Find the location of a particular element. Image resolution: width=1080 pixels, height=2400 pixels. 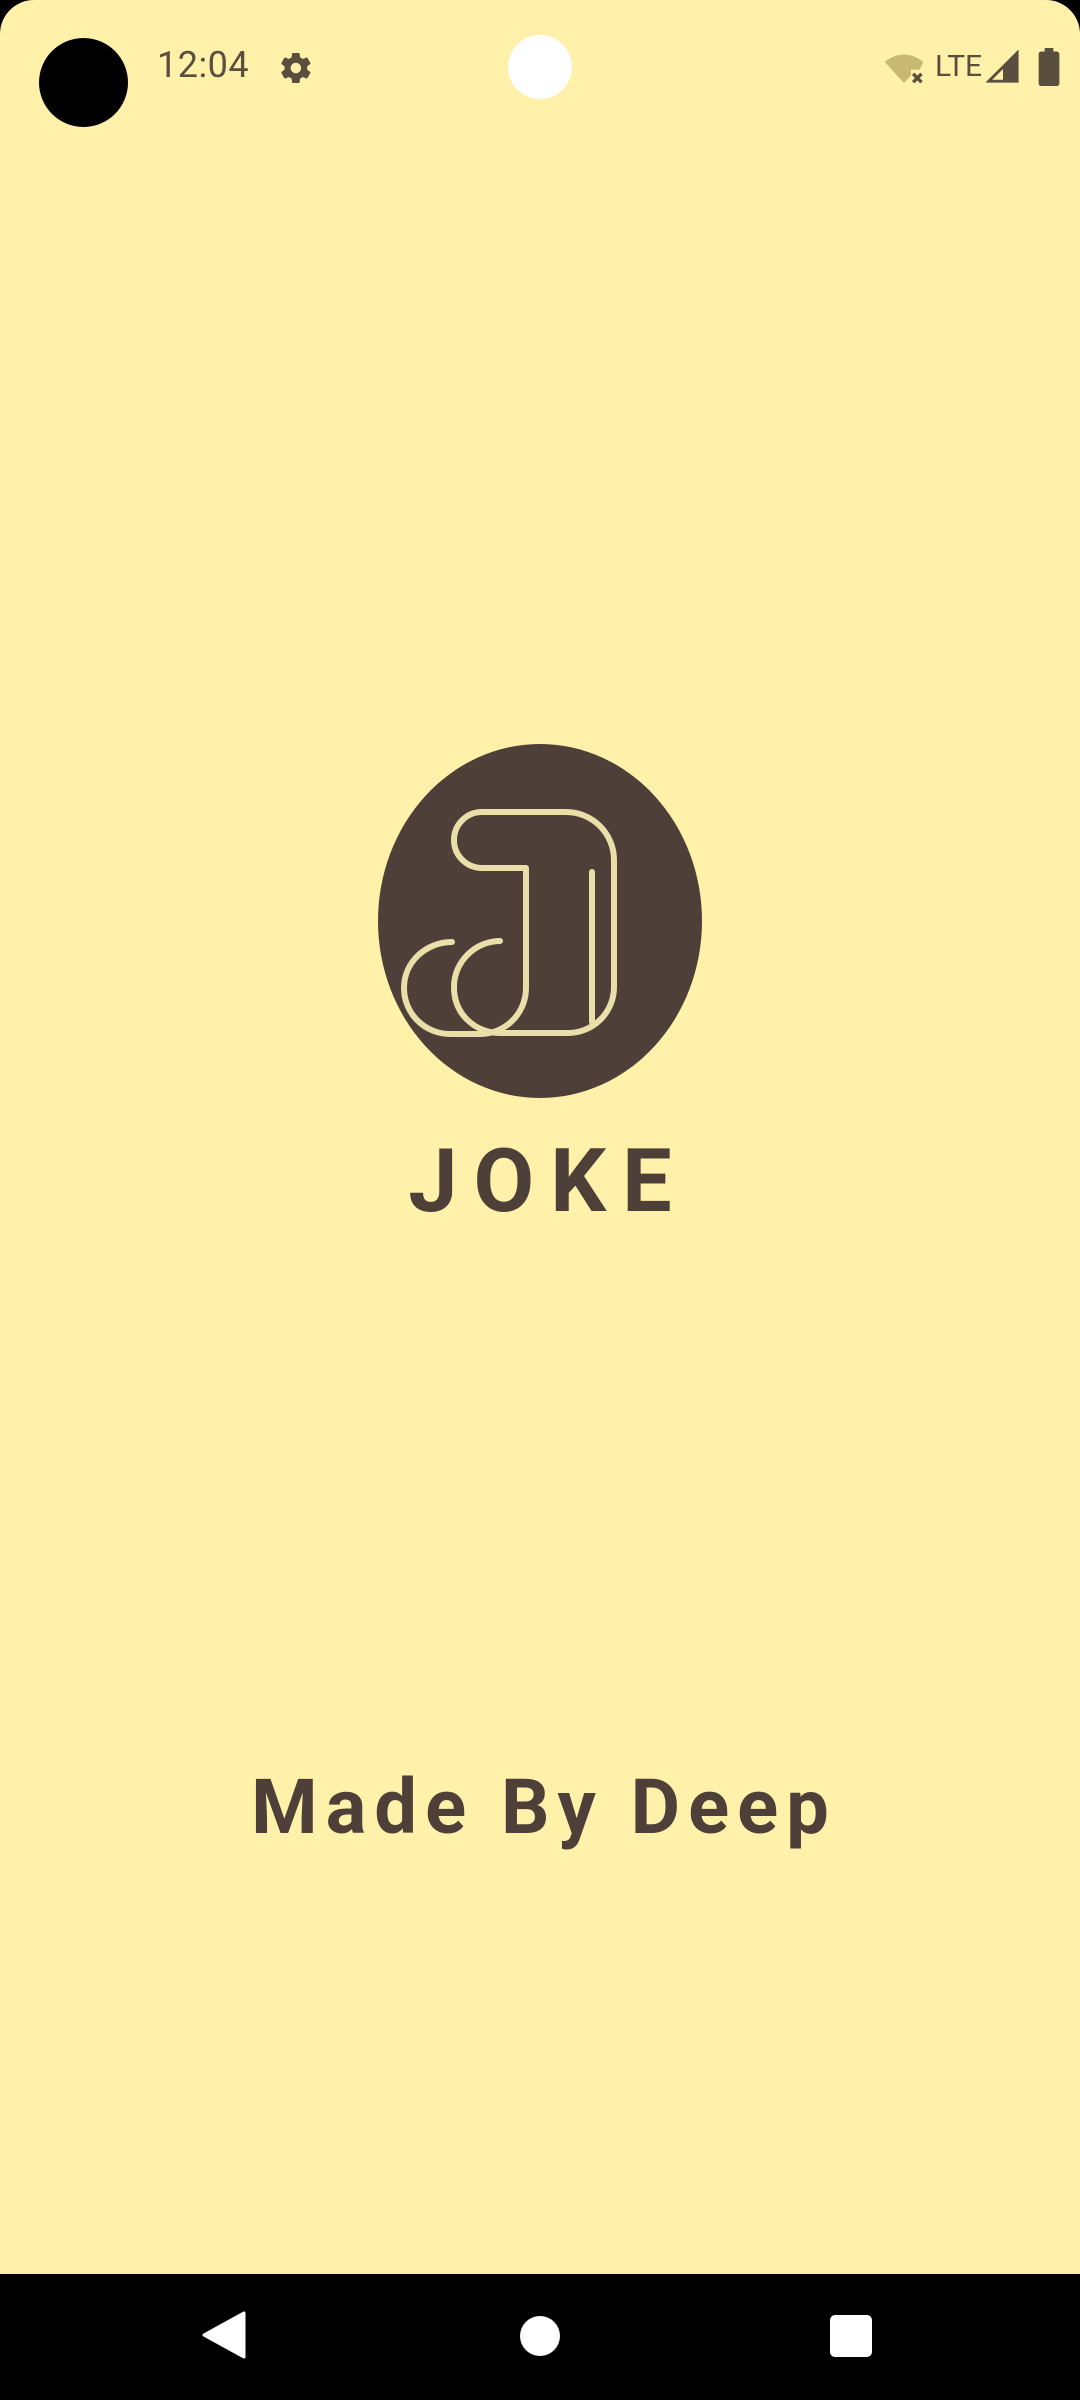

status-clock: 12:04 is located at coordinates (203, 65).